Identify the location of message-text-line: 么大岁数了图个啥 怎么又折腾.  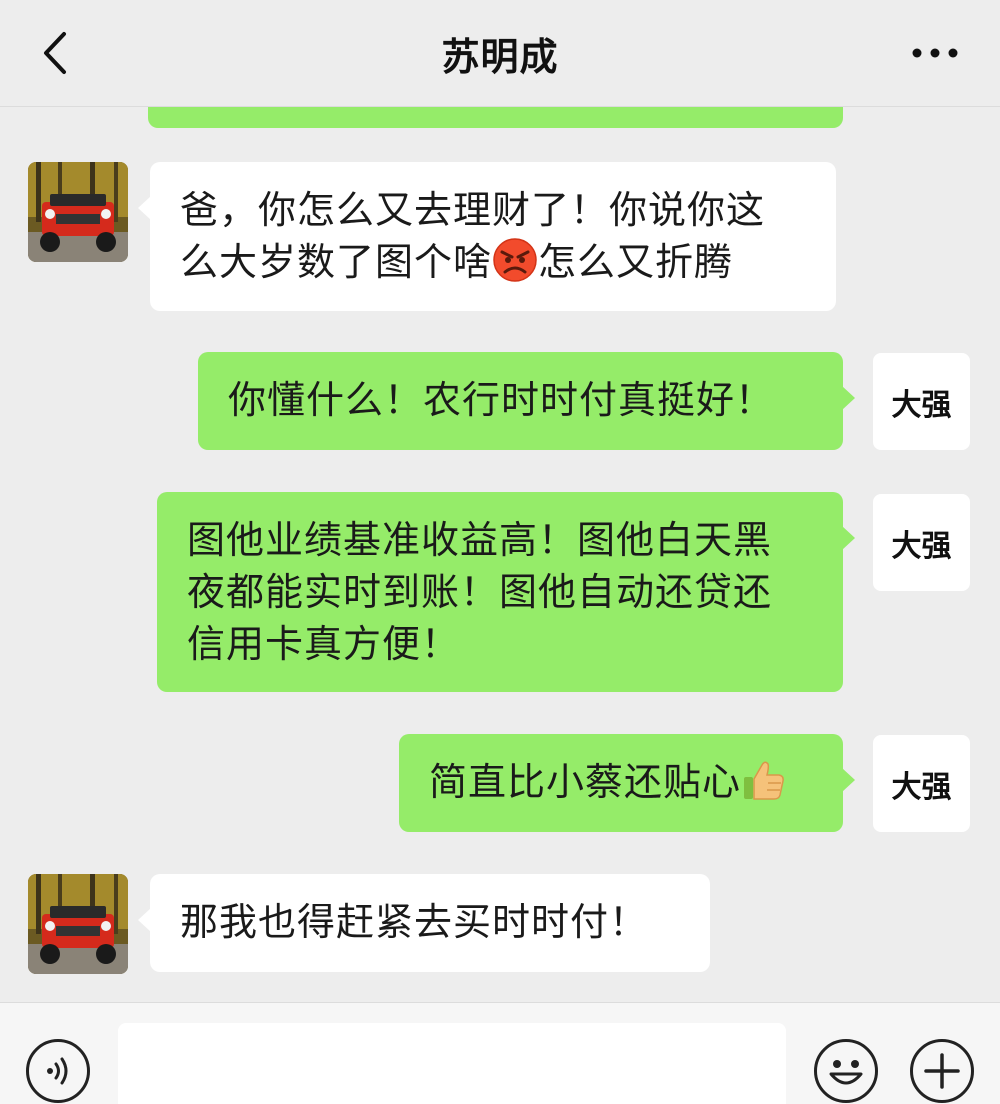
(493, 262).